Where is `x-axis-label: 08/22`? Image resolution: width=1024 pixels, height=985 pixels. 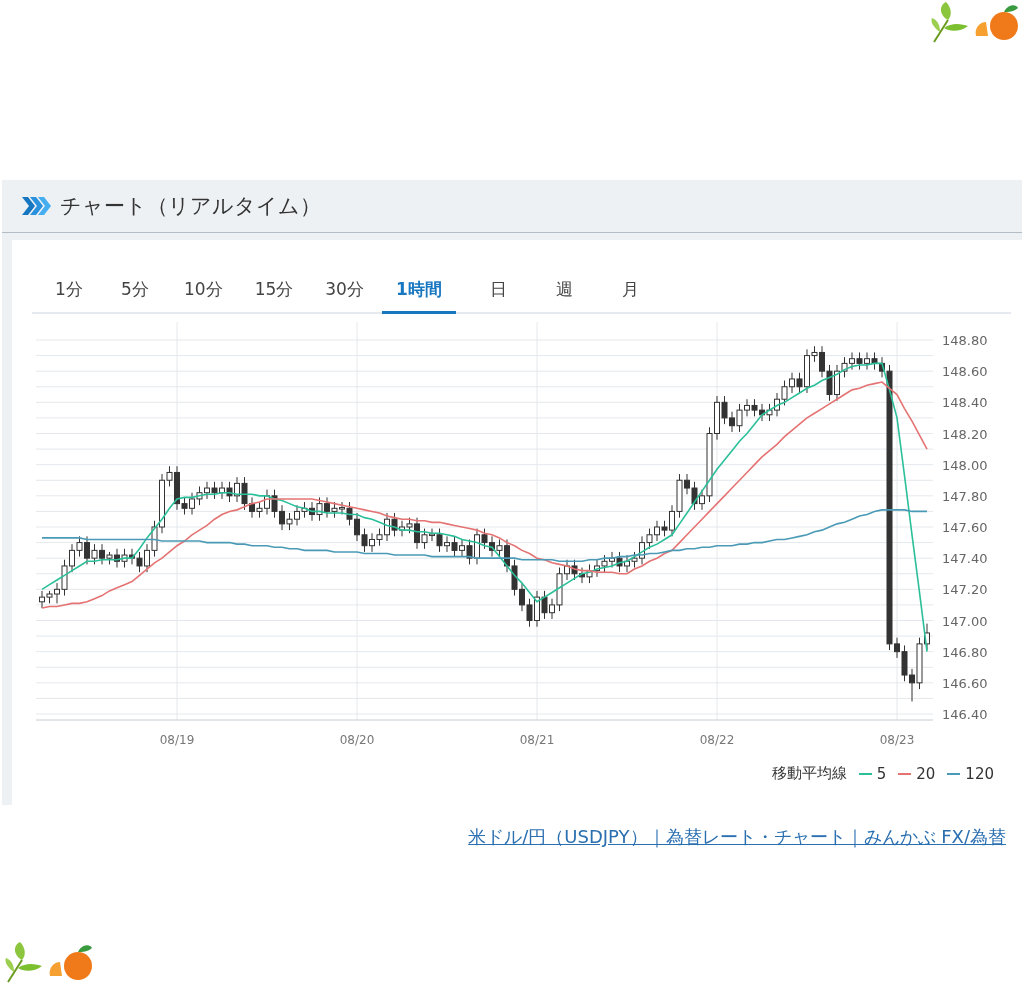 x-axis-label: 08/22 is located at coordinates (717, 740).